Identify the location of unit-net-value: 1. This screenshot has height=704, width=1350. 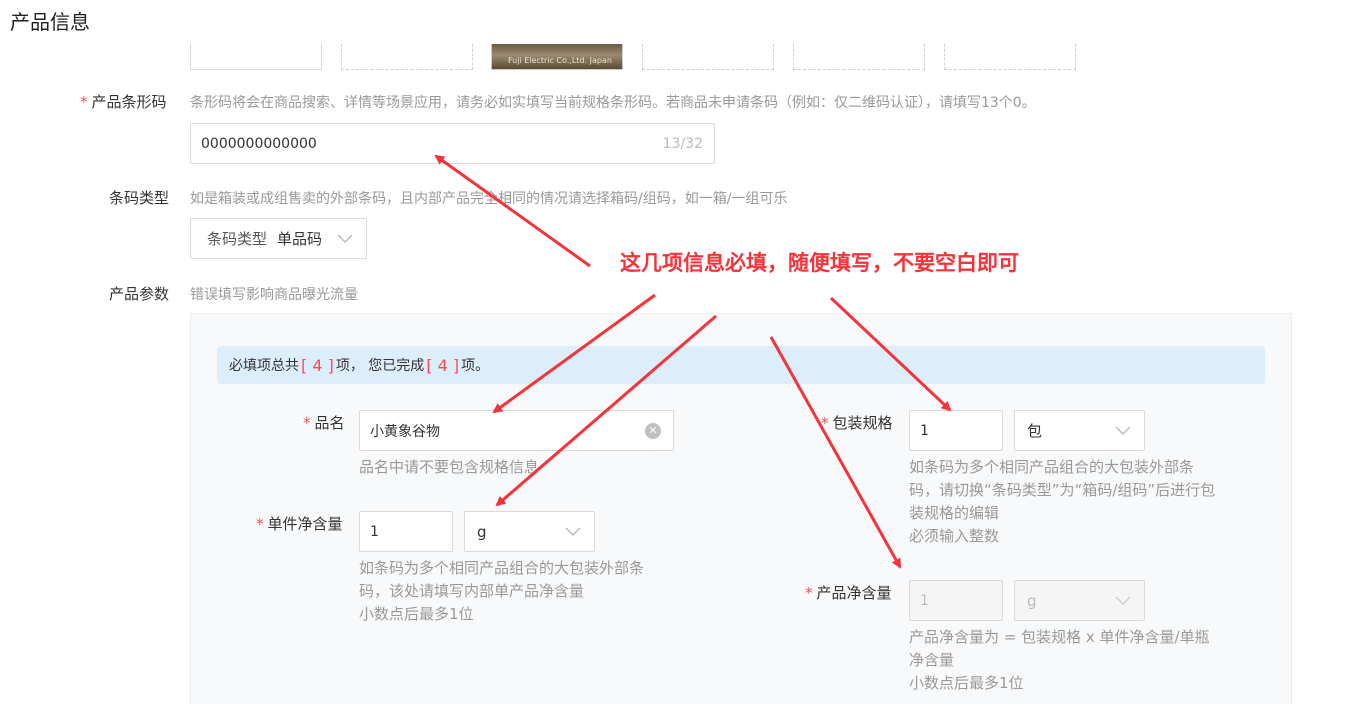
(374, 531).